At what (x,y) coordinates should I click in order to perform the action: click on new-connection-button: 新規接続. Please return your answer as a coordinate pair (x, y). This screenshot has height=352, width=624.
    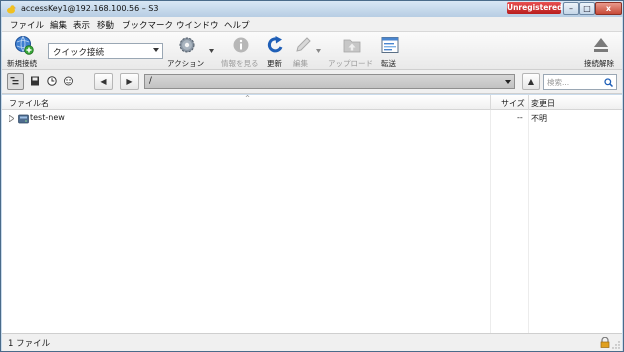
    Looking at the image, I should click on (24, 52).